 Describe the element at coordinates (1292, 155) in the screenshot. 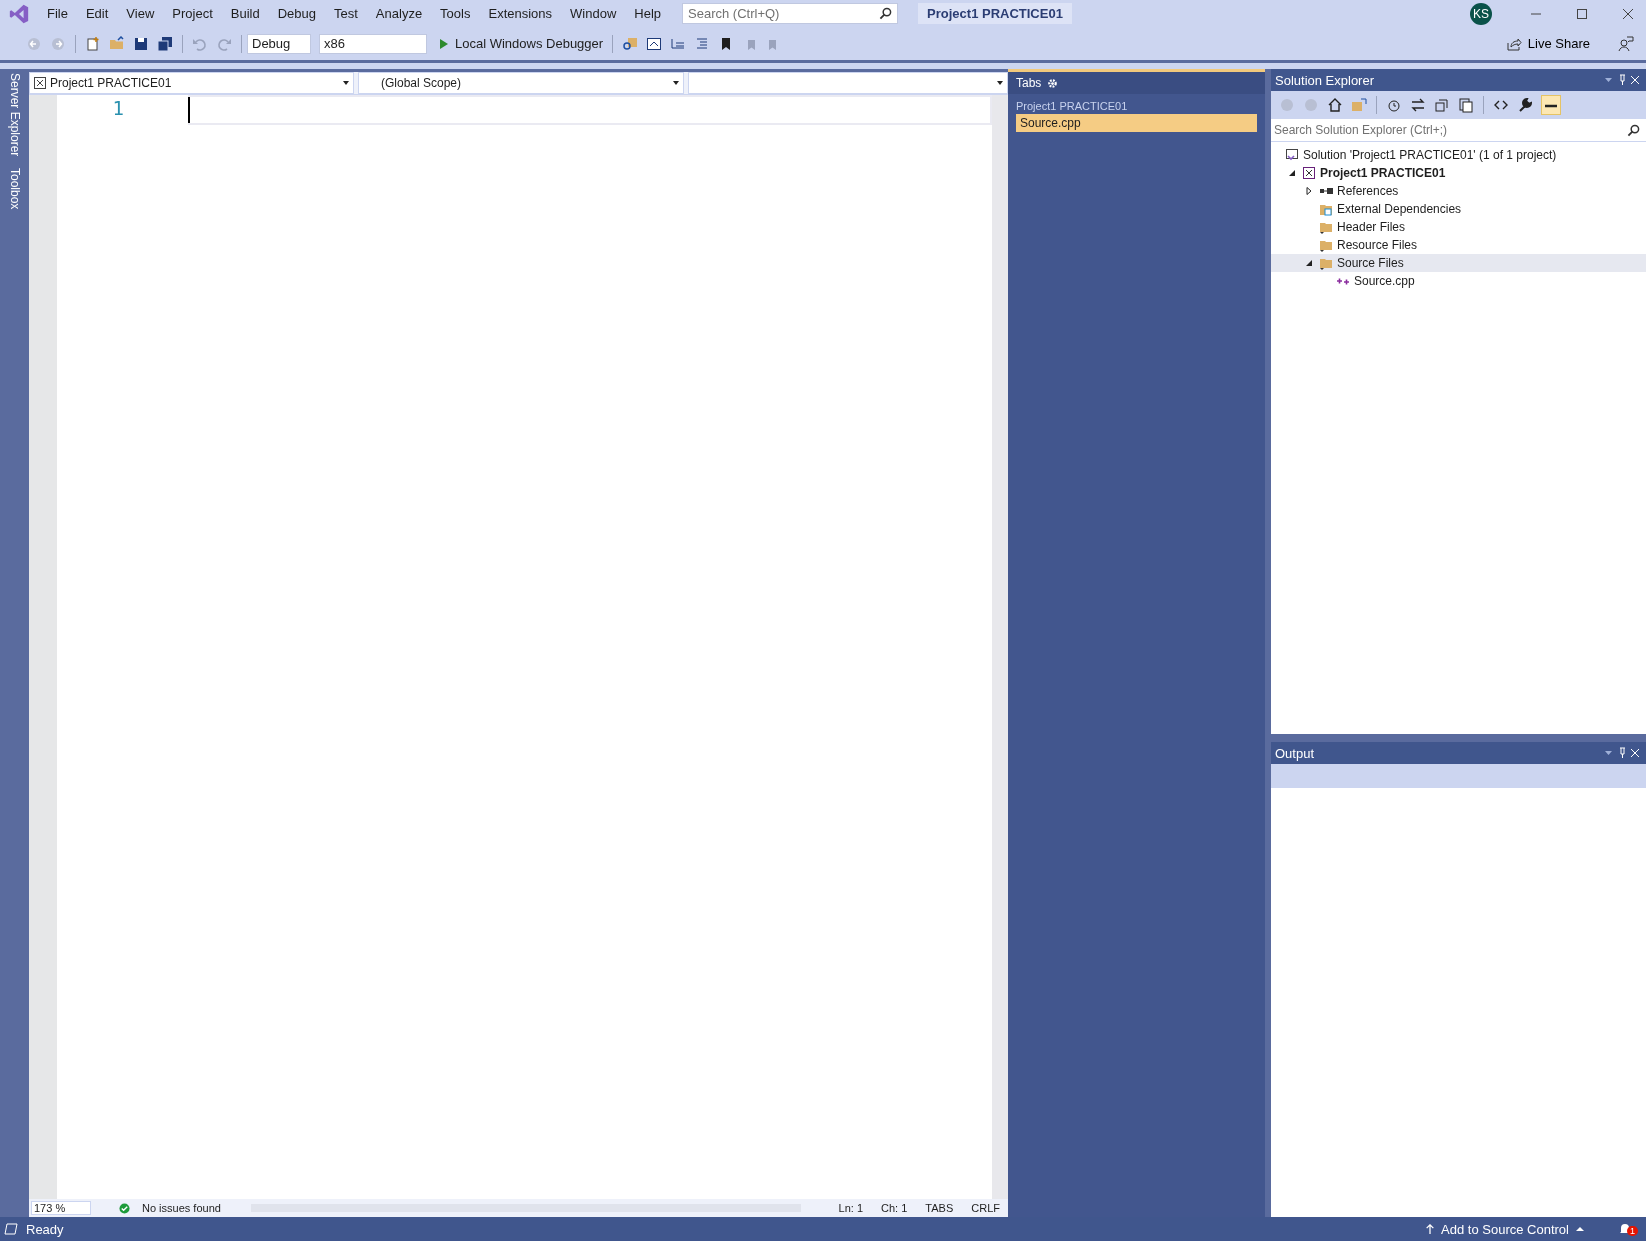

I see `solution-icon` at that location.